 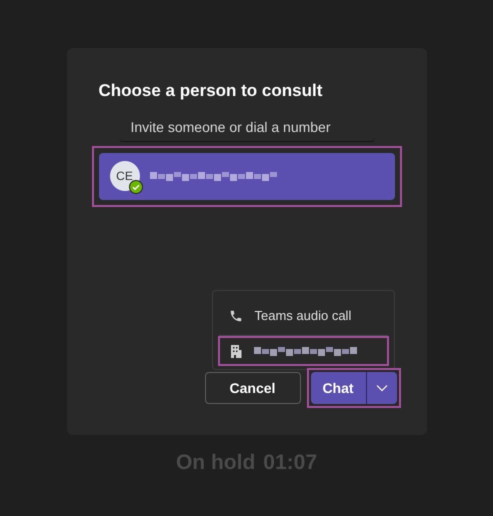 What do you see at coordinates (246, 176) in the screenshot?
I see `person-result: CE` at bounding box center [246, 176].